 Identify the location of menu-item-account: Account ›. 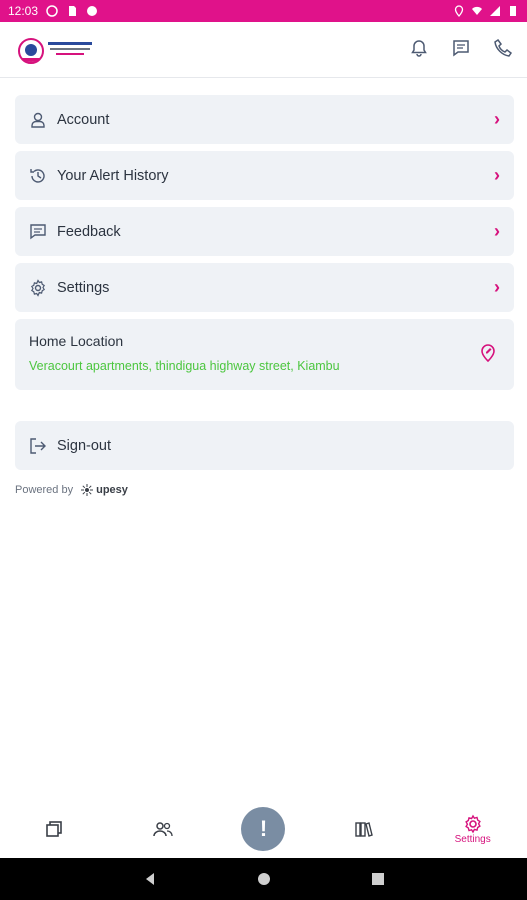
(264, 119).